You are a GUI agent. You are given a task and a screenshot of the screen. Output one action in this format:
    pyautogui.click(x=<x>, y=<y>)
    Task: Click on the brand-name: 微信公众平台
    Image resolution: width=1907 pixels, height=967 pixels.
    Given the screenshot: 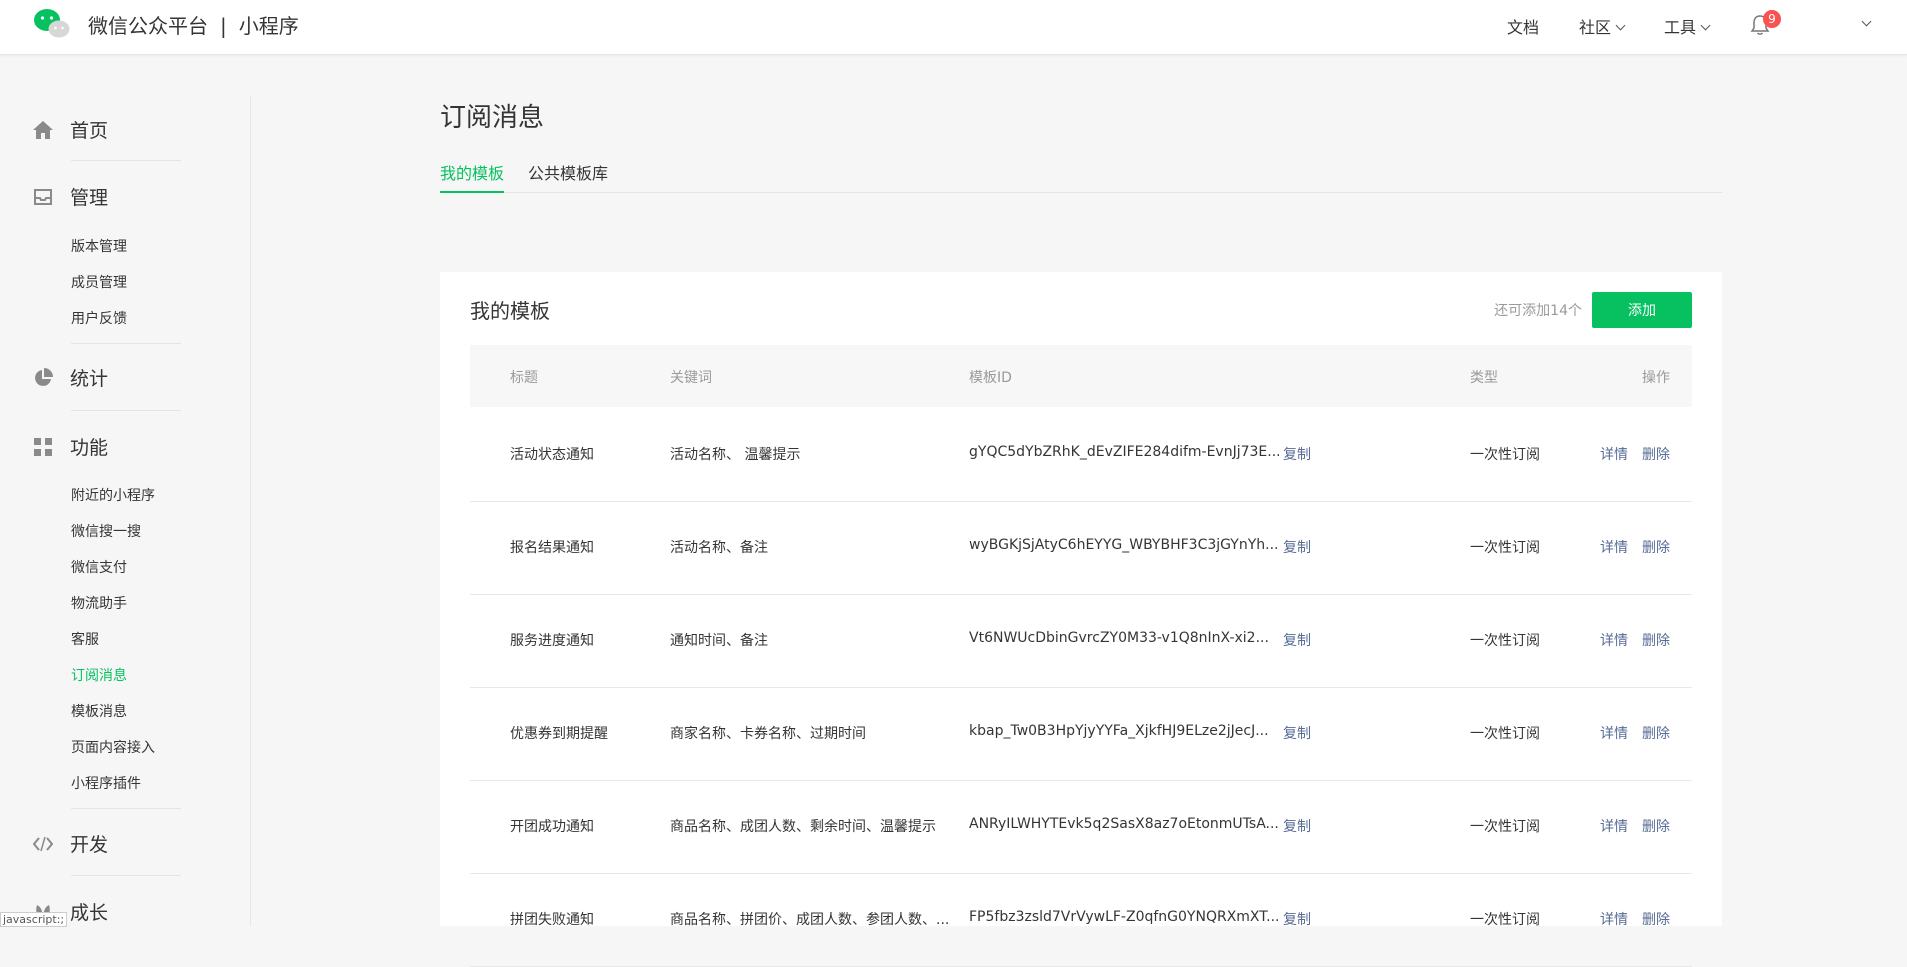 What is the action you would take?
    pyautogui.click(x=148, y=26)
    